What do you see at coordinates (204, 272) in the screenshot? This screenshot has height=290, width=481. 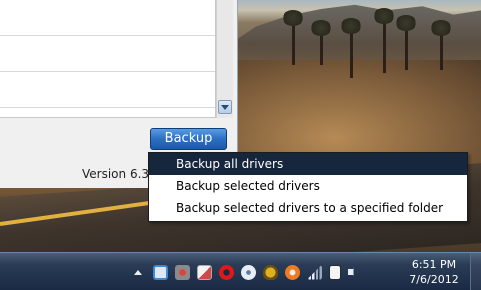 I see `mail-icon` at bounding box center [204, 272].